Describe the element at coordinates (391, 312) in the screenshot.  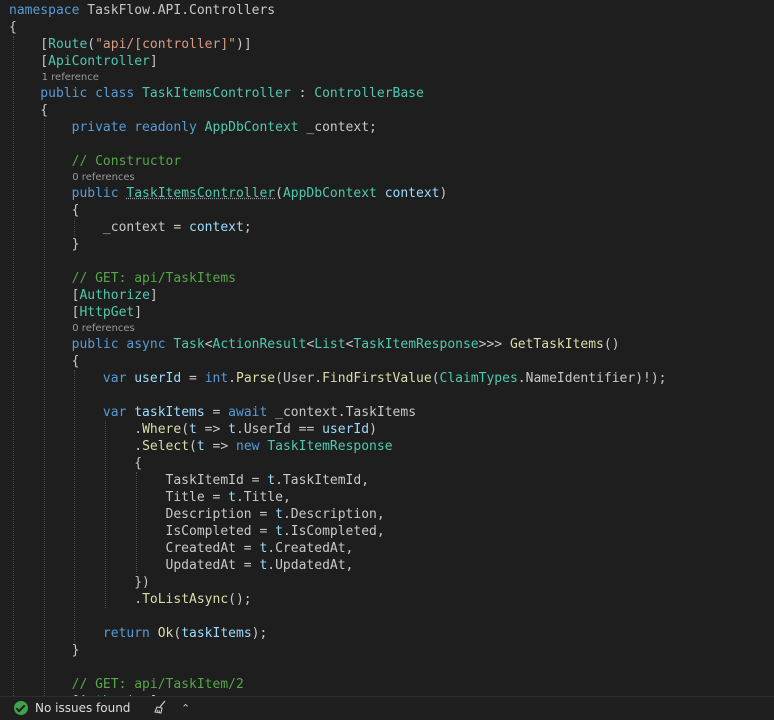
I see `code-line: [HttpGet]` at that location.